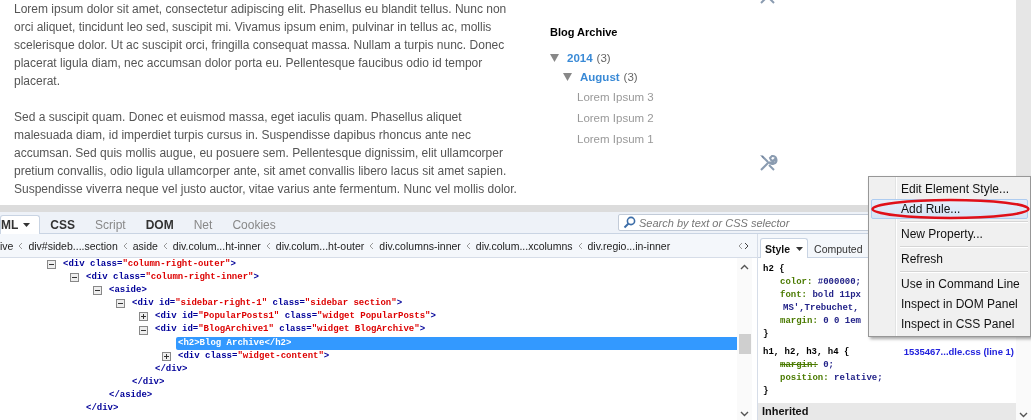 This screenshot has width=1031, height=420. What do you see at coordinates (580, 57) in the screenshot?
I see `archive-link: 2014` at bounding box center [580, 57].